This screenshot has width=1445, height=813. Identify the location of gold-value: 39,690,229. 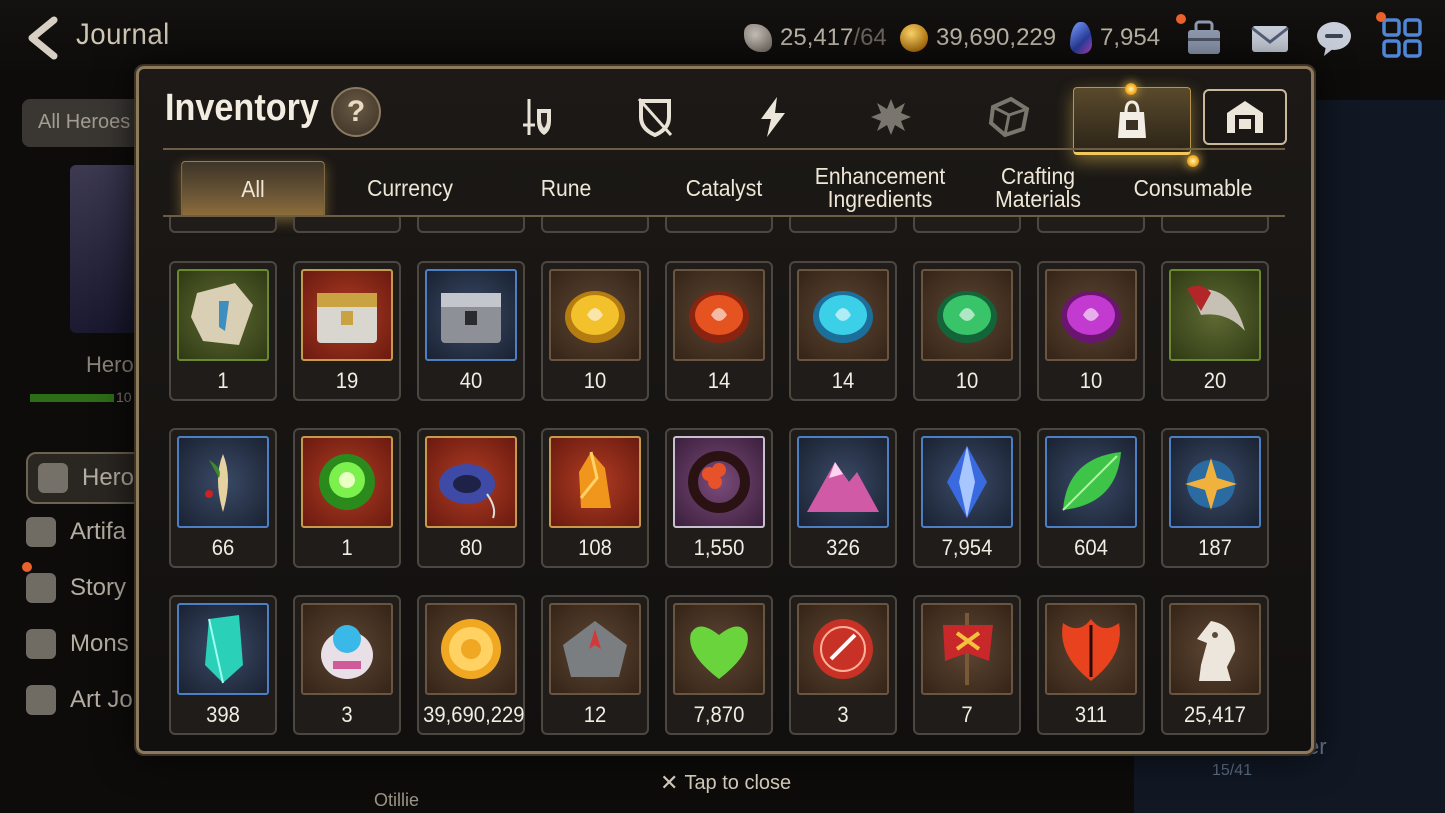
(996, 37).